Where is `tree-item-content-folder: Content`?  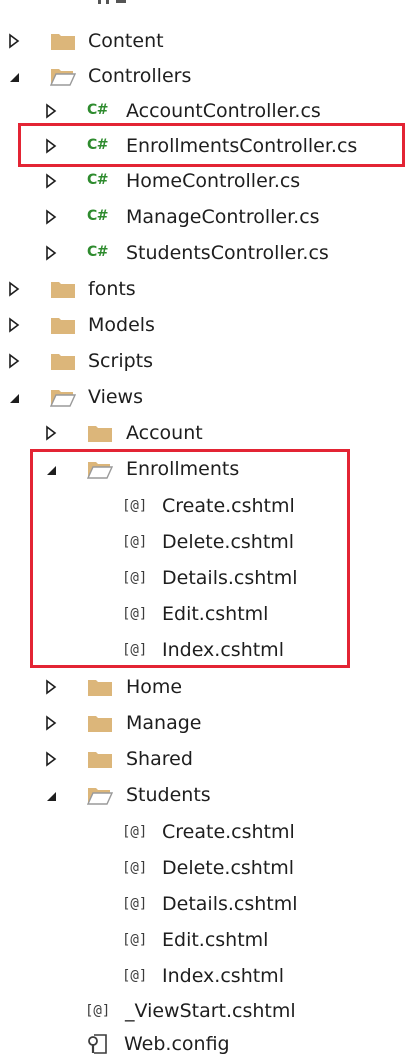 tree-item-content-folder: Content is located at coordinates (204, 41).